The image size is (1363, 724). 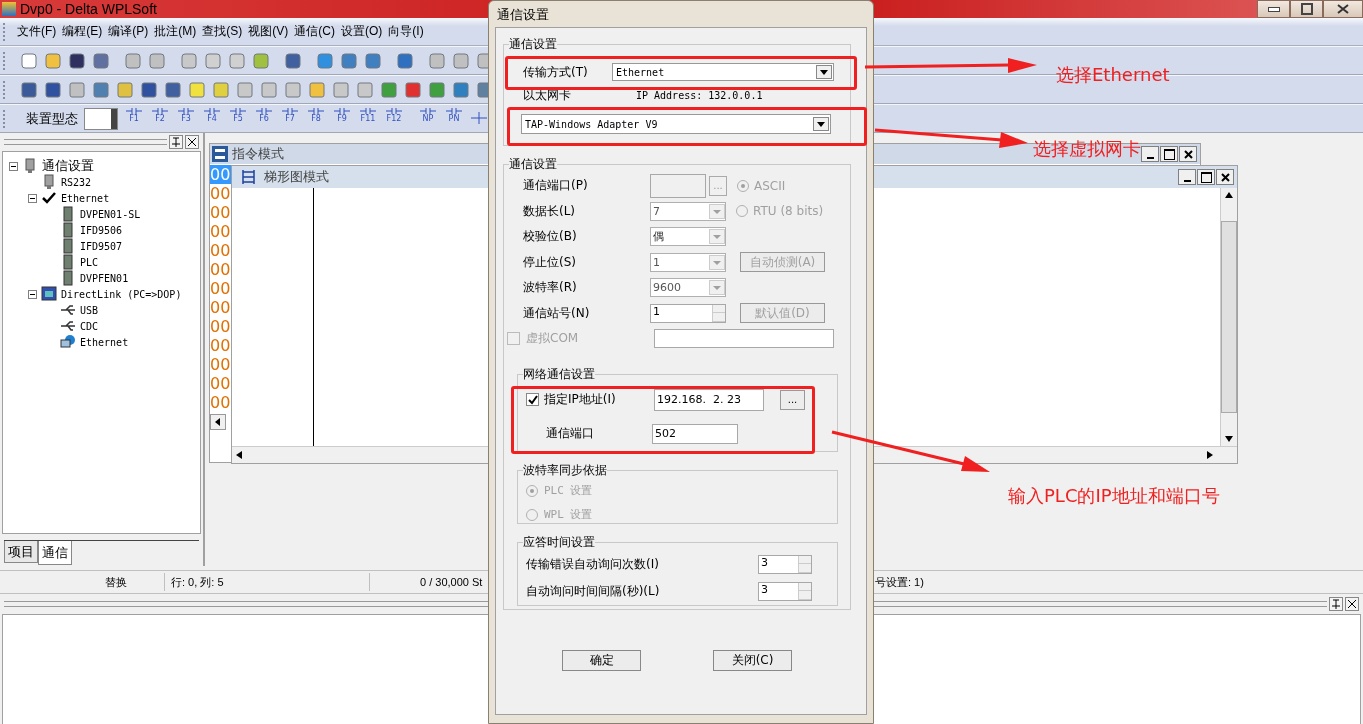 I want to click on device-type-dropdown, so click(x=101, y=118).